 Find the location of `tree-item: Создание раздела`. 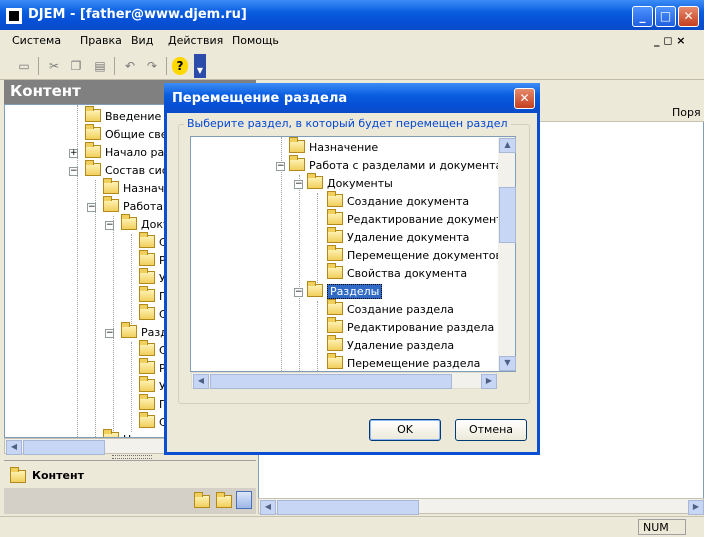

tree-item: Создание раздела is located at coordinates (390, 309).